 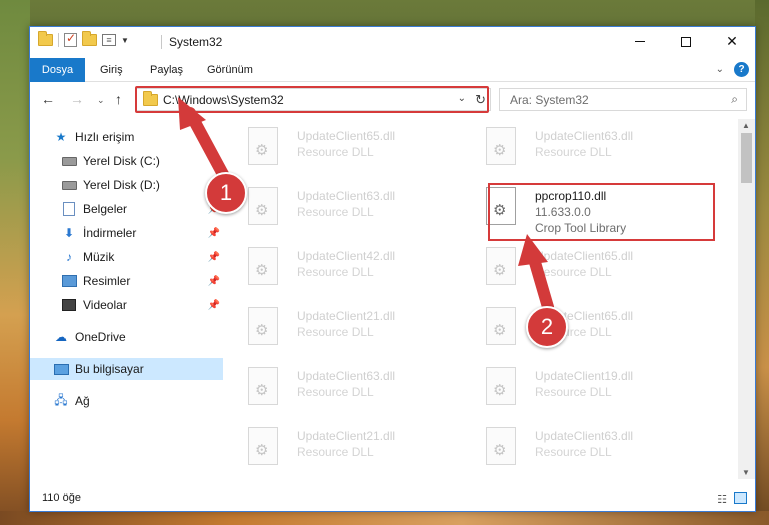 I want to click on nav-item-label: İndirmeler, so click(x=110, y=233).